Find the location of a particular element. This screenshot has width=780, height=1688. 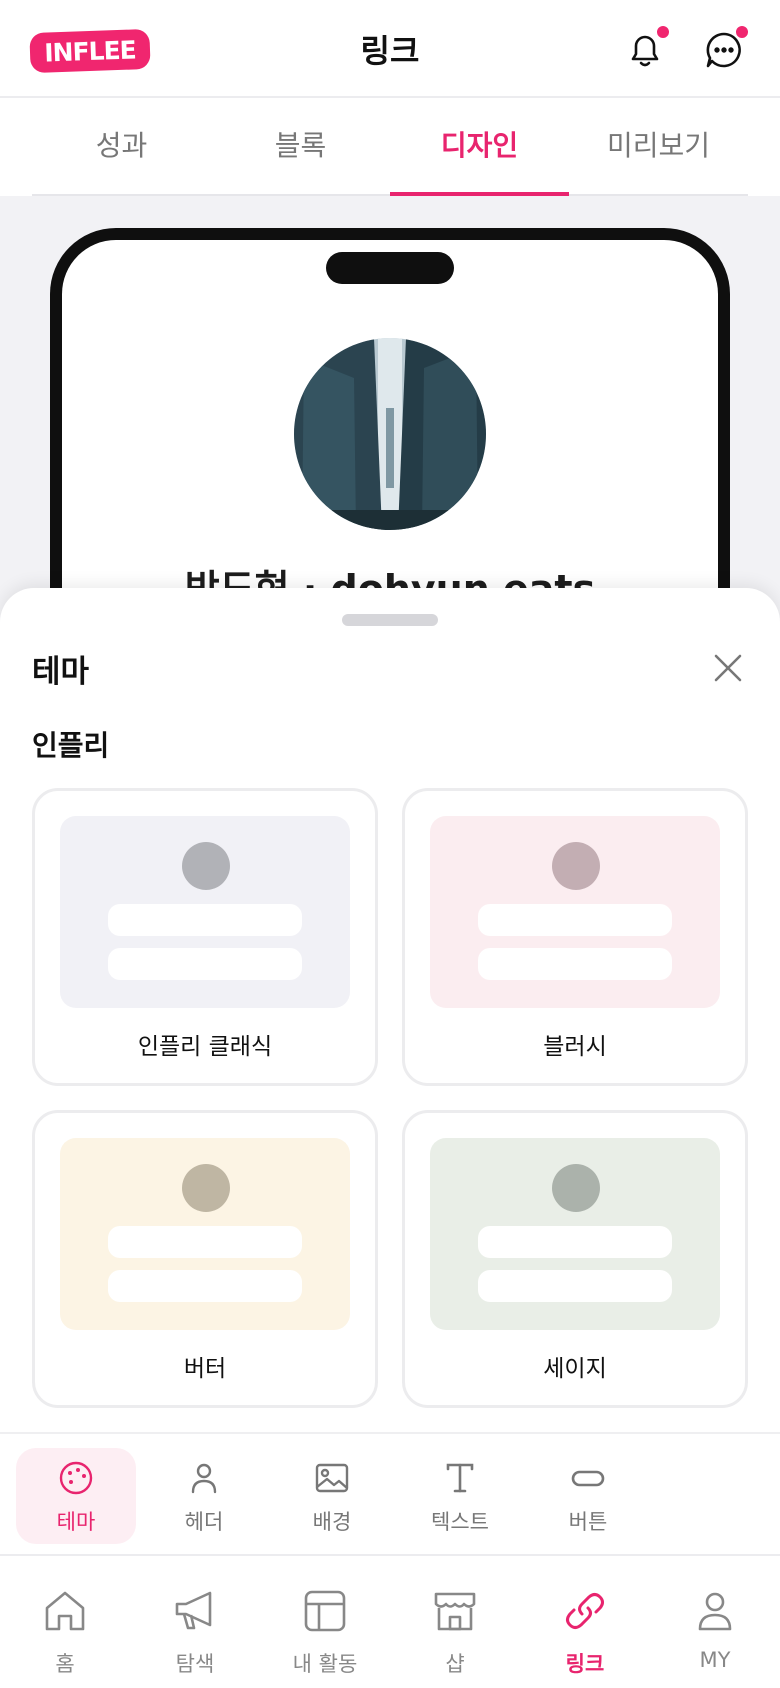

tool-label: 배경 is located at coordinates (332, 1522).